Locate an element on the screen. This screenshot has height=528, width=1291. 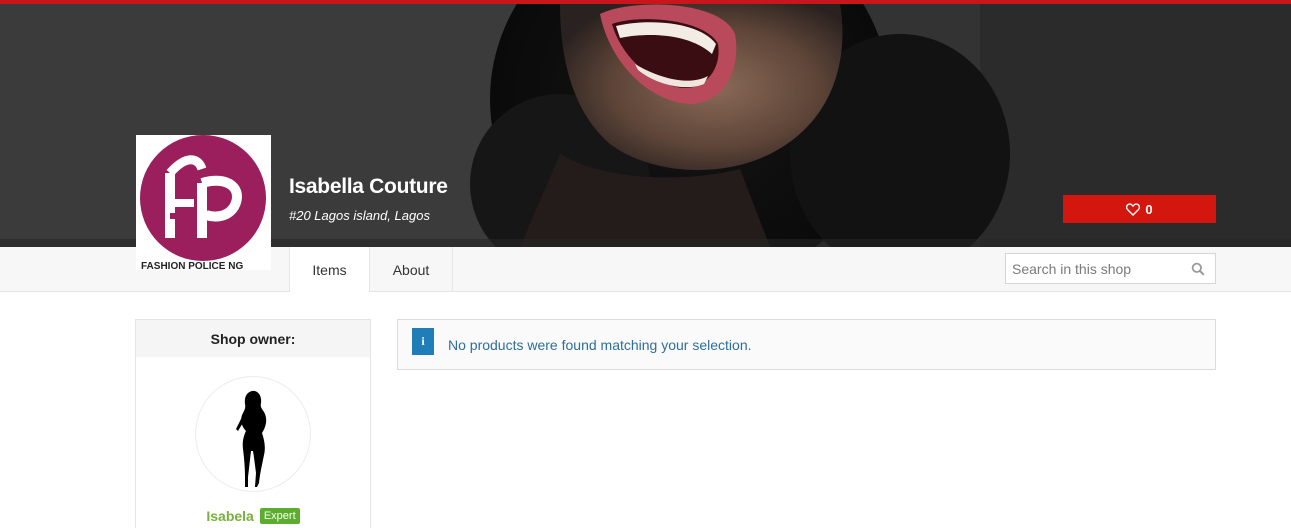
logo-wordmark: FASHION POLICE NG is located at coordinates (192, 265).